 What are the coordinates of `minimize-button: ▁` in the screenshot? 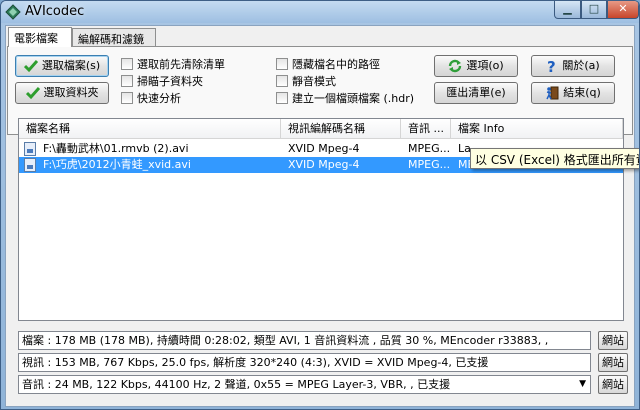 It's located at (567, 10).